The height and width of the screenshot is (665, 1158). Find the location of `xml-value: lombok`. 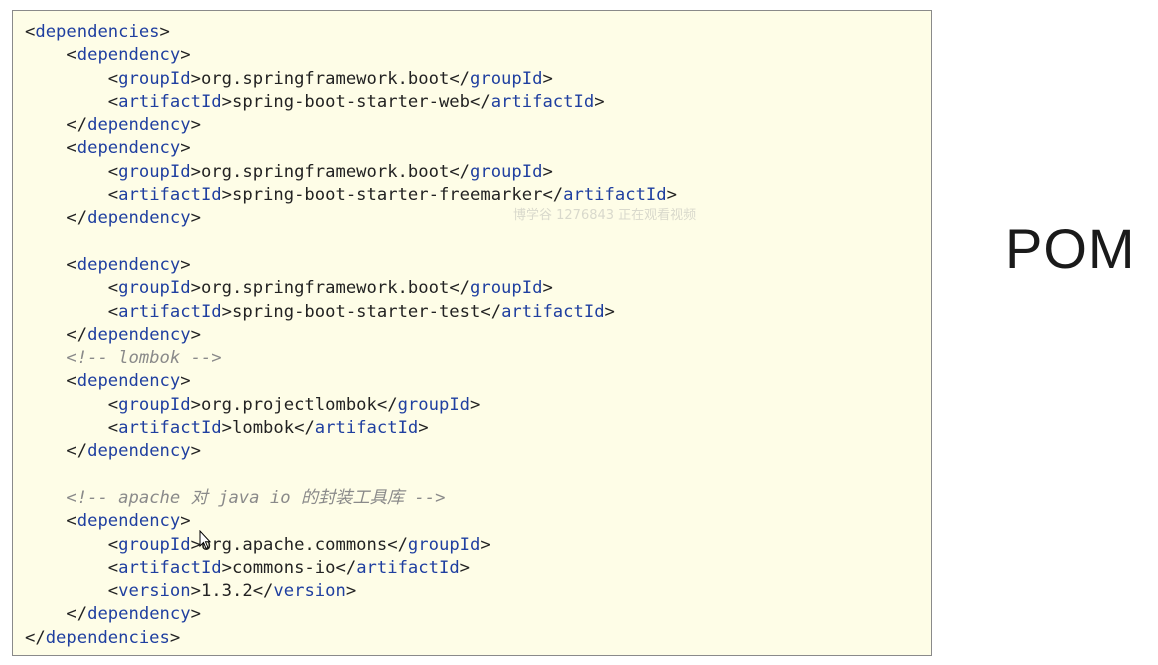

xml-value: lombok is located at coordinates (263, 428).